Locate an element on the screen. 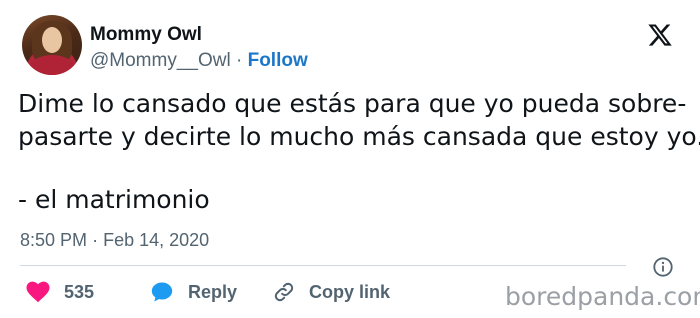 Image resolution: width=700 pixels, height=318 pixels. tweet-actions: 535 Reply Copy link is located at coordinates (208, 292).